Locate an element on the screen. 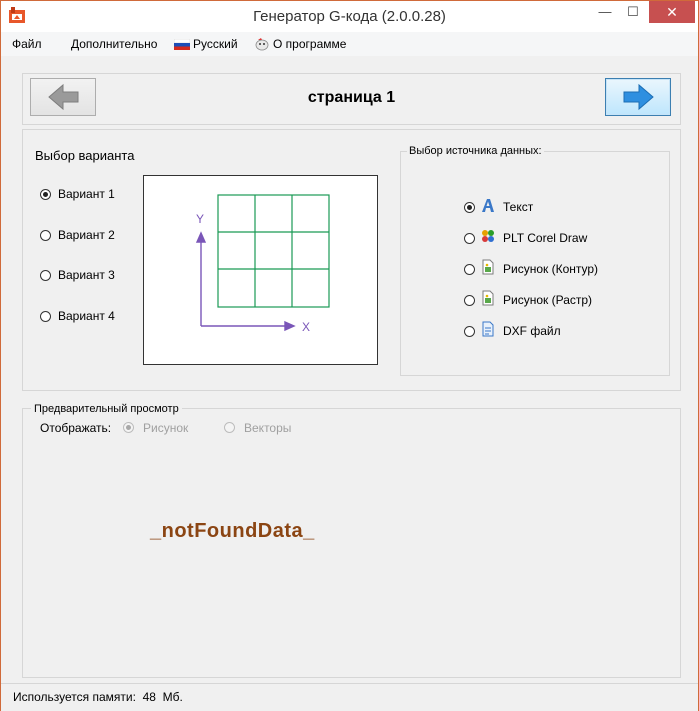 The width and height of the screenshot is (699, 711). data-source-legend: Выбор источника данных: is located at coordinates (475, 151).